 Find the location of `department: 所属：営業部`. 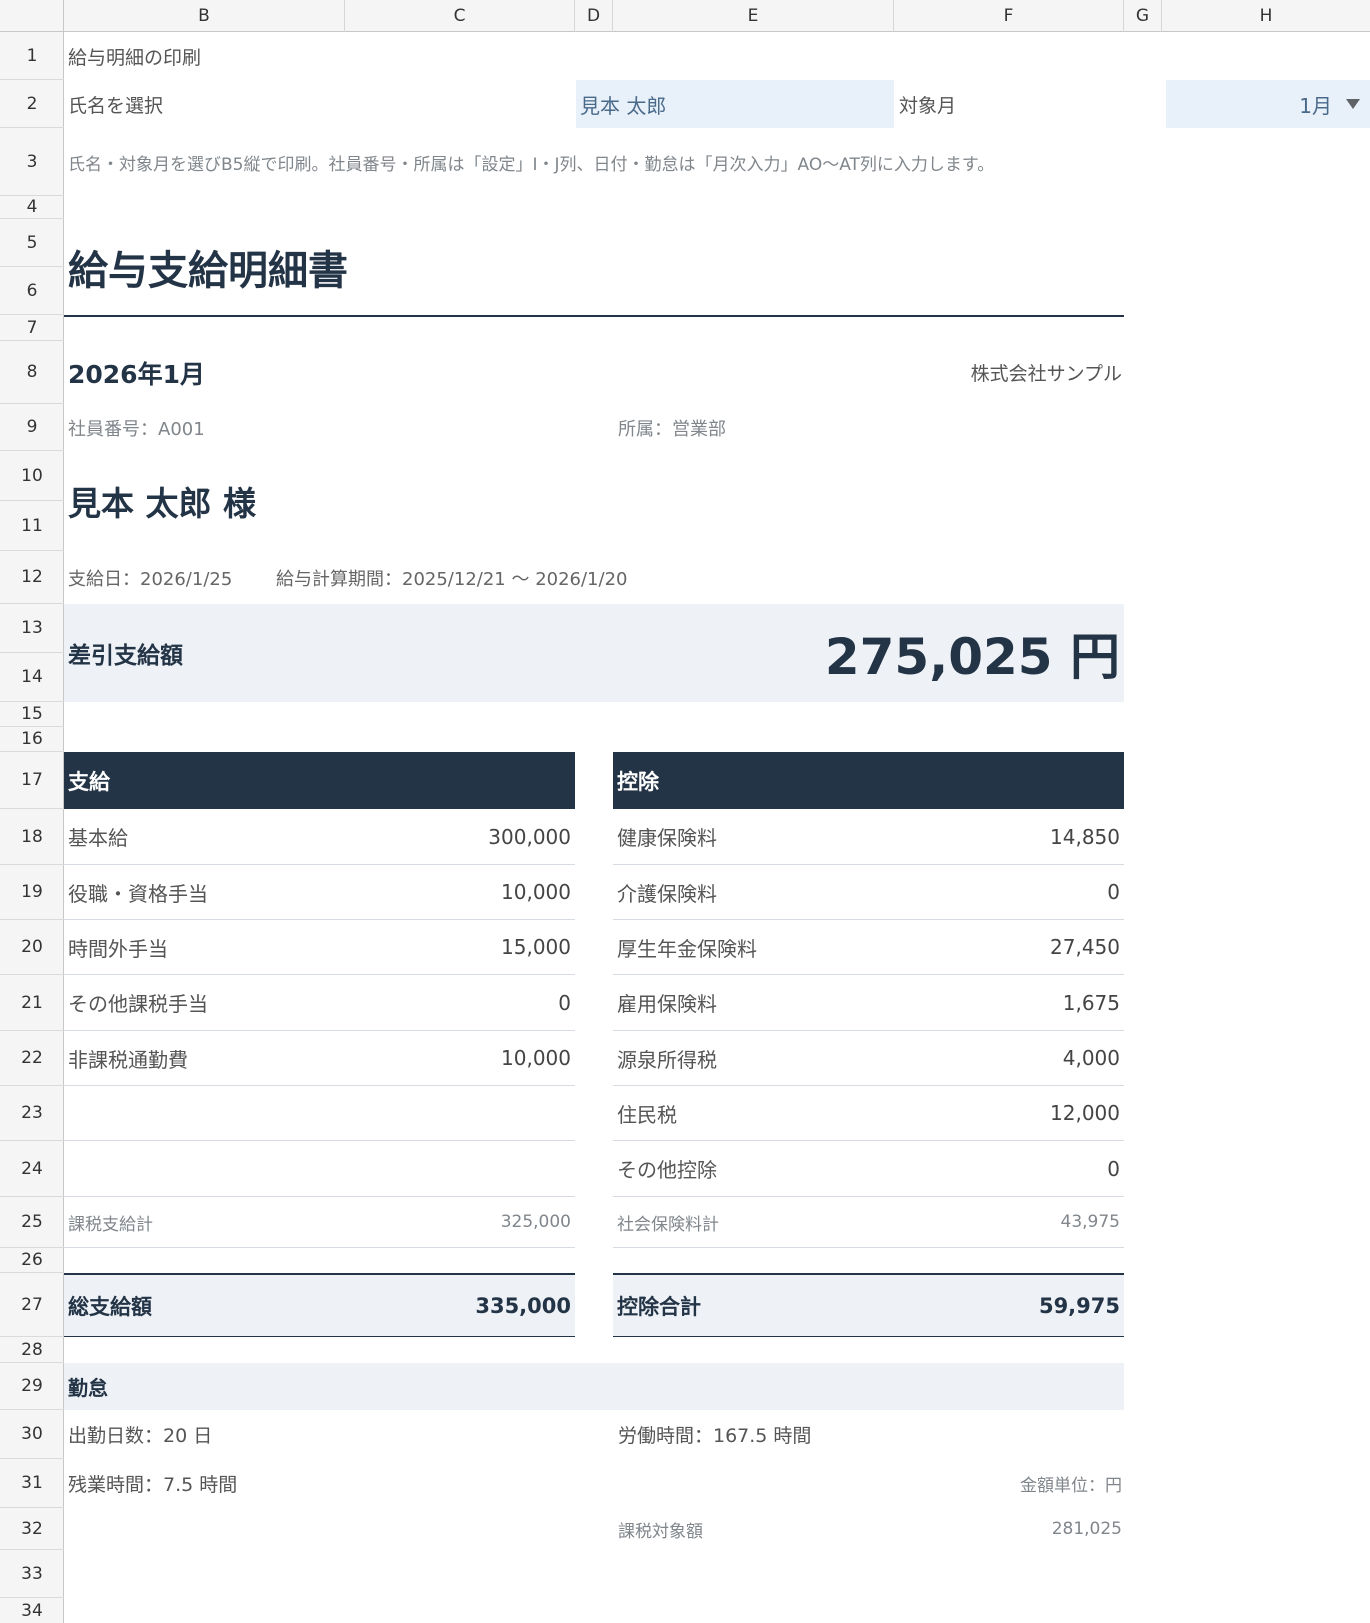

department: 所属：営業部 is located at coordinates (672, 429).